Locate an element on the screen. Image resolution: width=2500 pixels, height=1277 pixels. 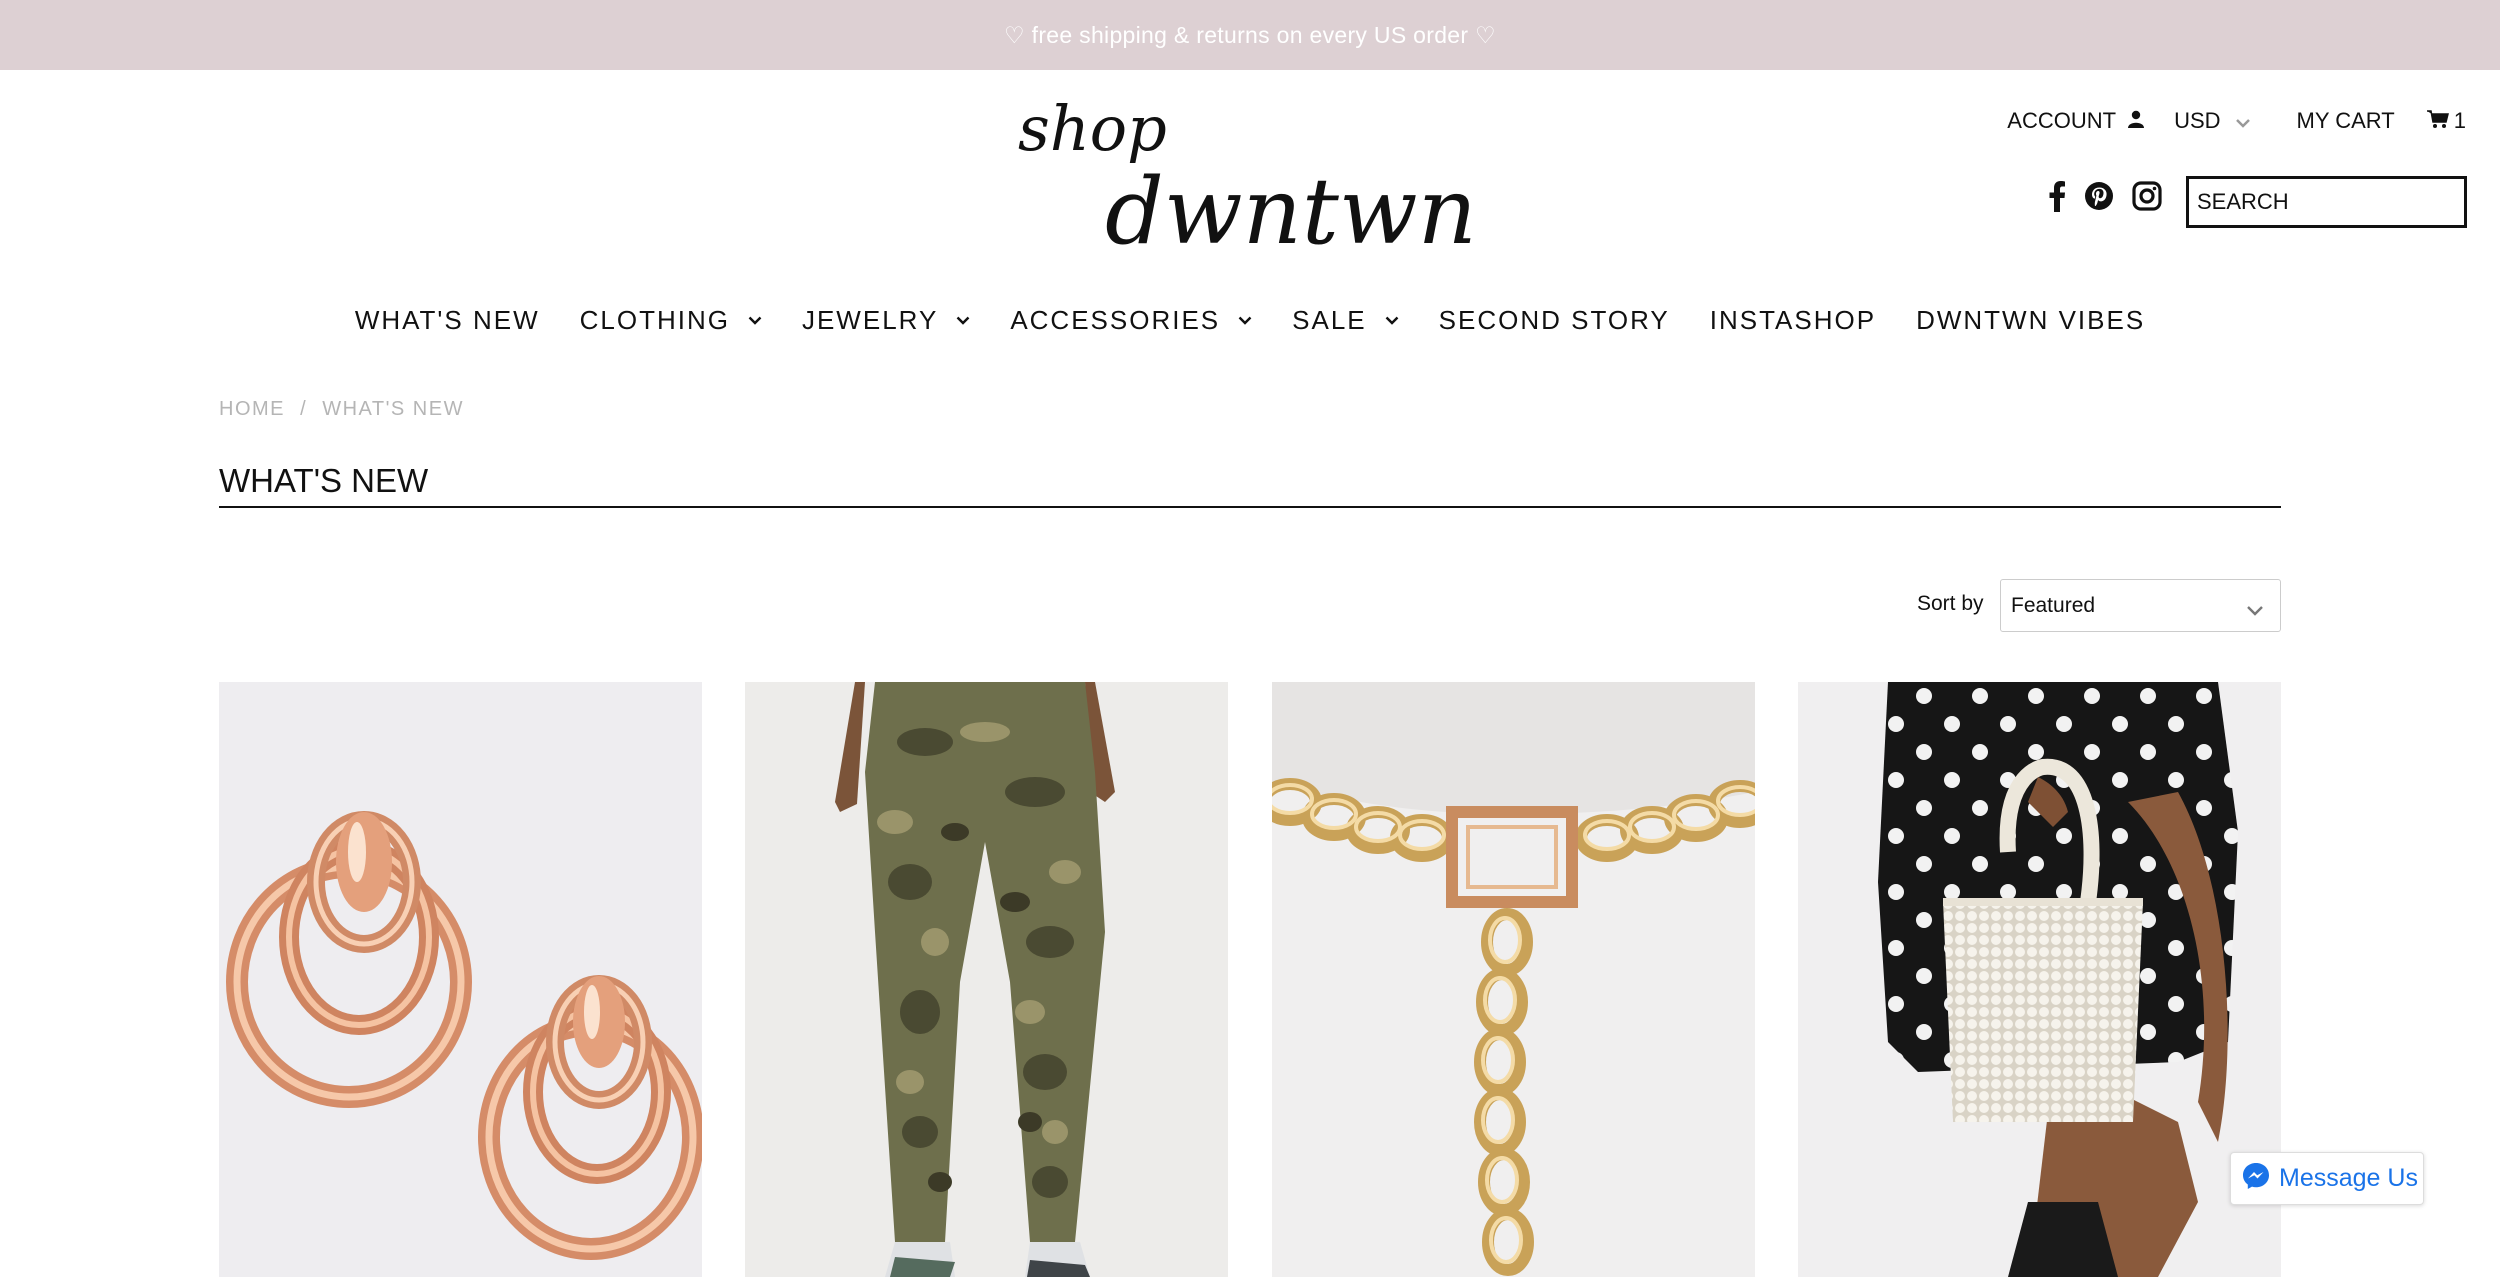
nav-item-clothing: CLOTHING is located at coordinates (671, 320).